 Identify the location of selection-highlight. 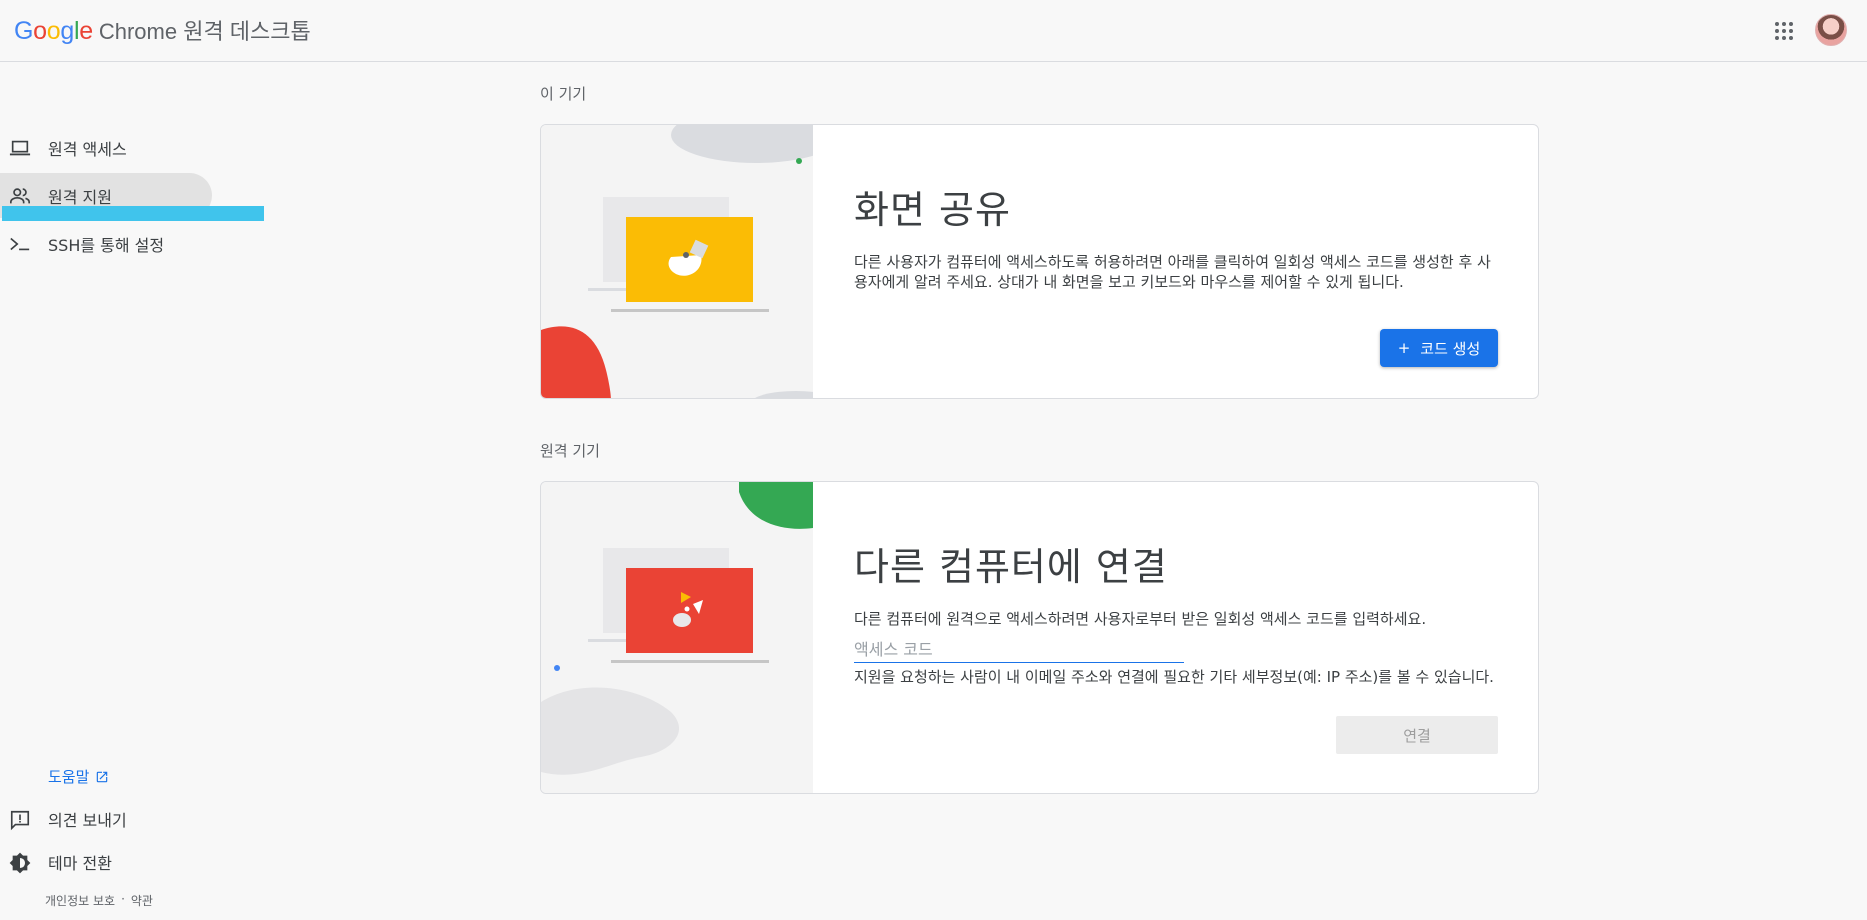
(133, 213).